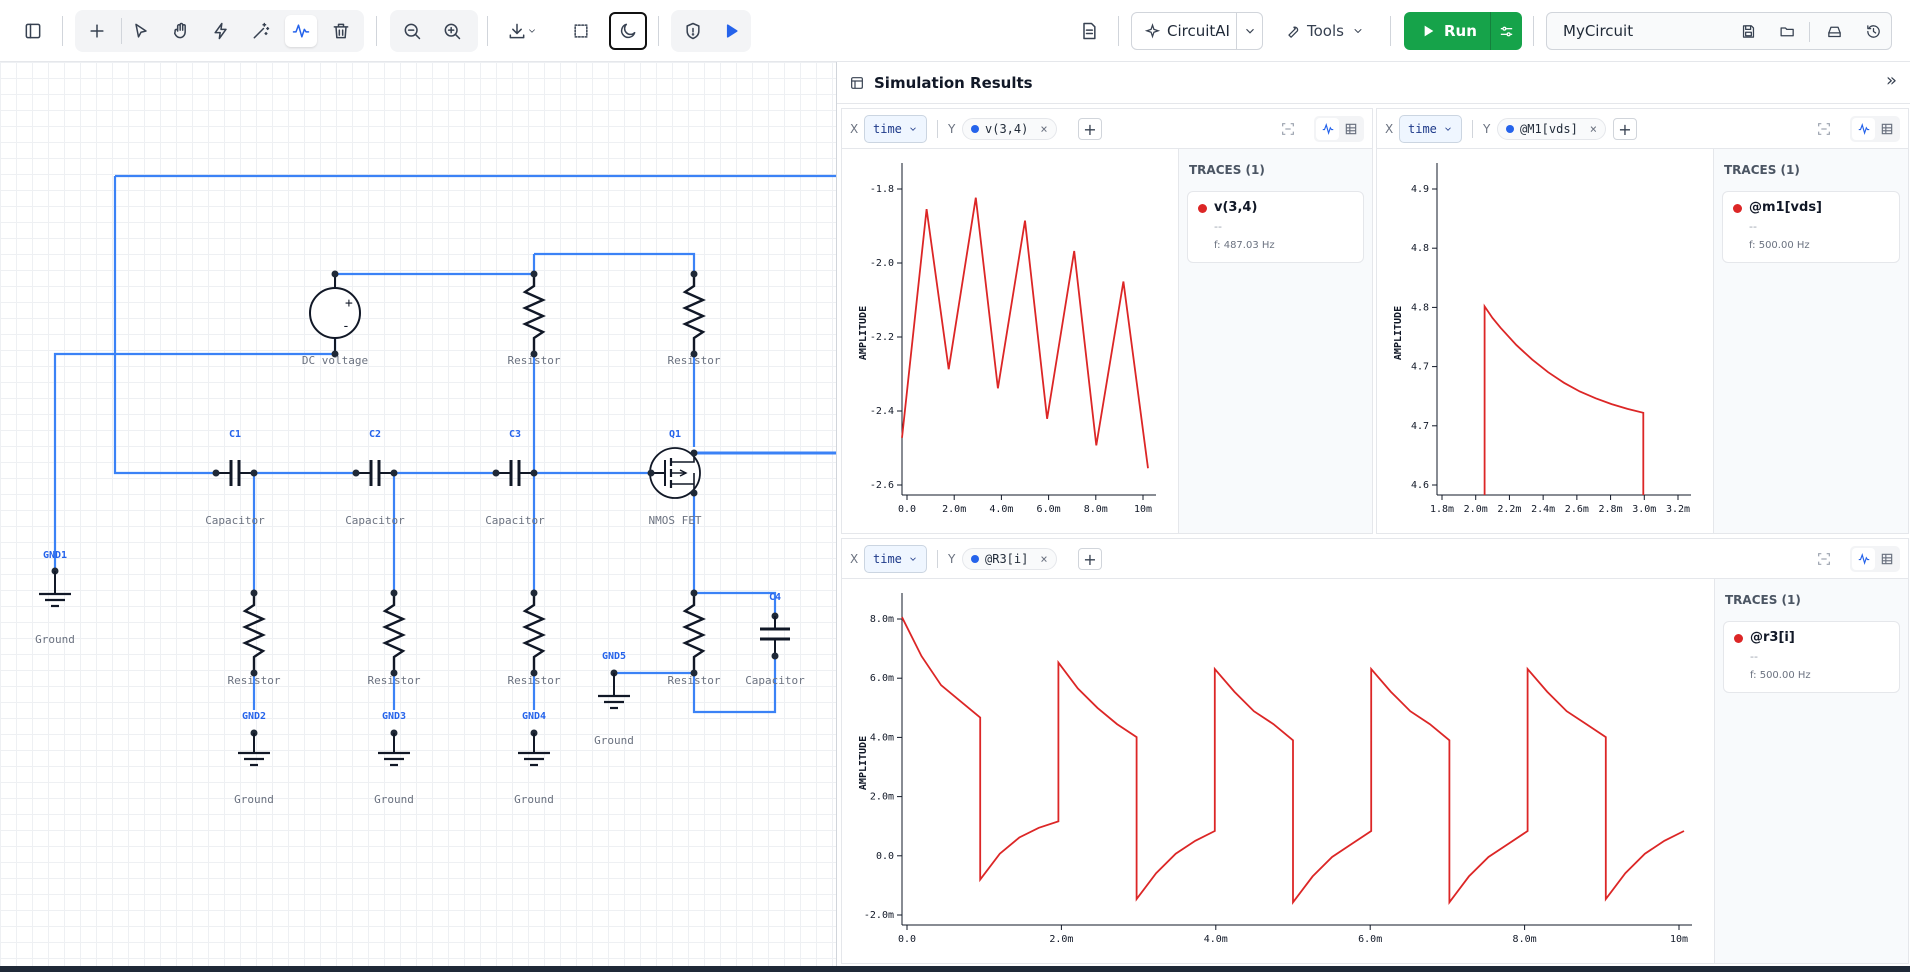  What do you see at coordinates (674, 473) in the screenshot?
I see `nmos-fet` at bounding box center [674, 473].